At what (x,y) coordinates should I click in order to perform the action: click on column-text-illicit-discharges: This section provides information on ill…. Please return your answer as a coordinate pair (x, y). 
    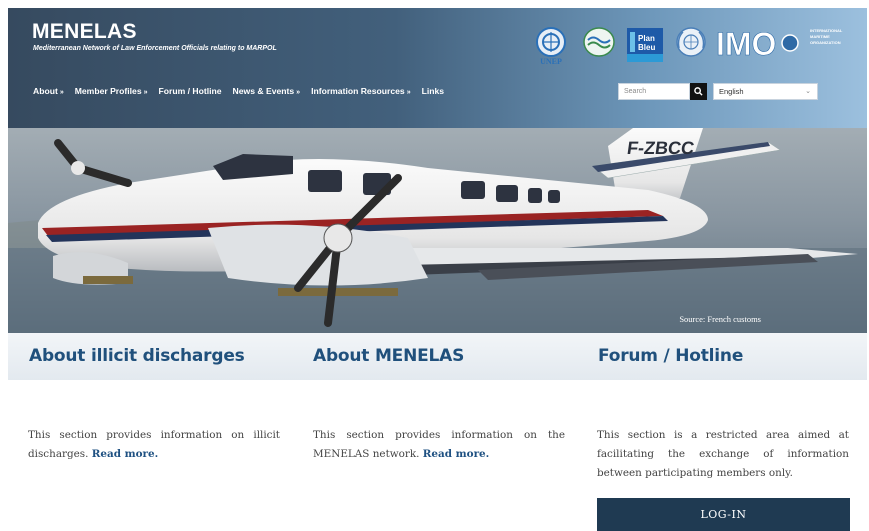
    Looking at the image, I should click on (154, 445).